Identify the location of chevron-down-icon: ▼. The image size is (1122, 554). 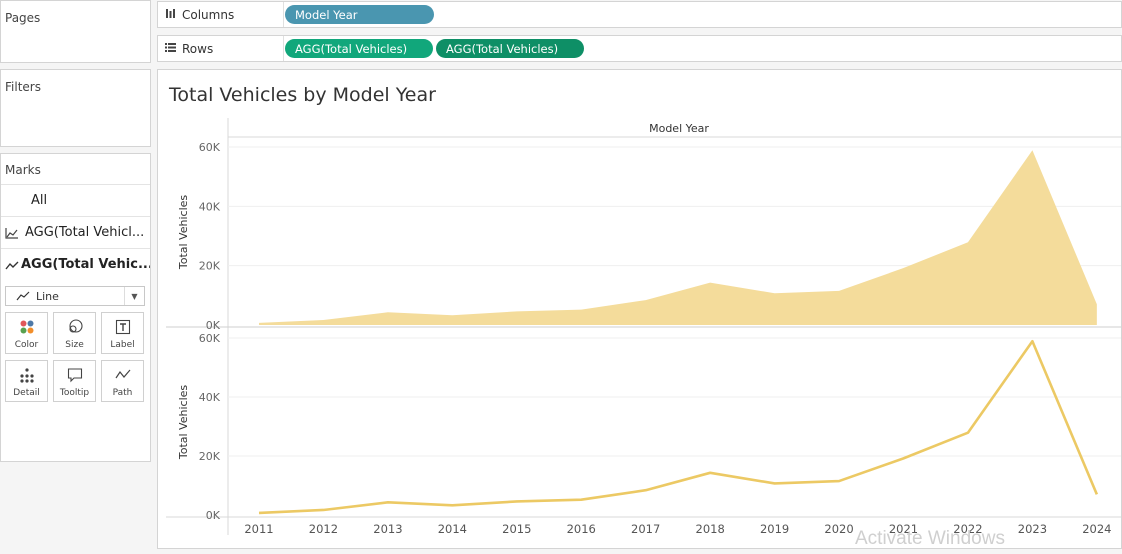
(134, 296).